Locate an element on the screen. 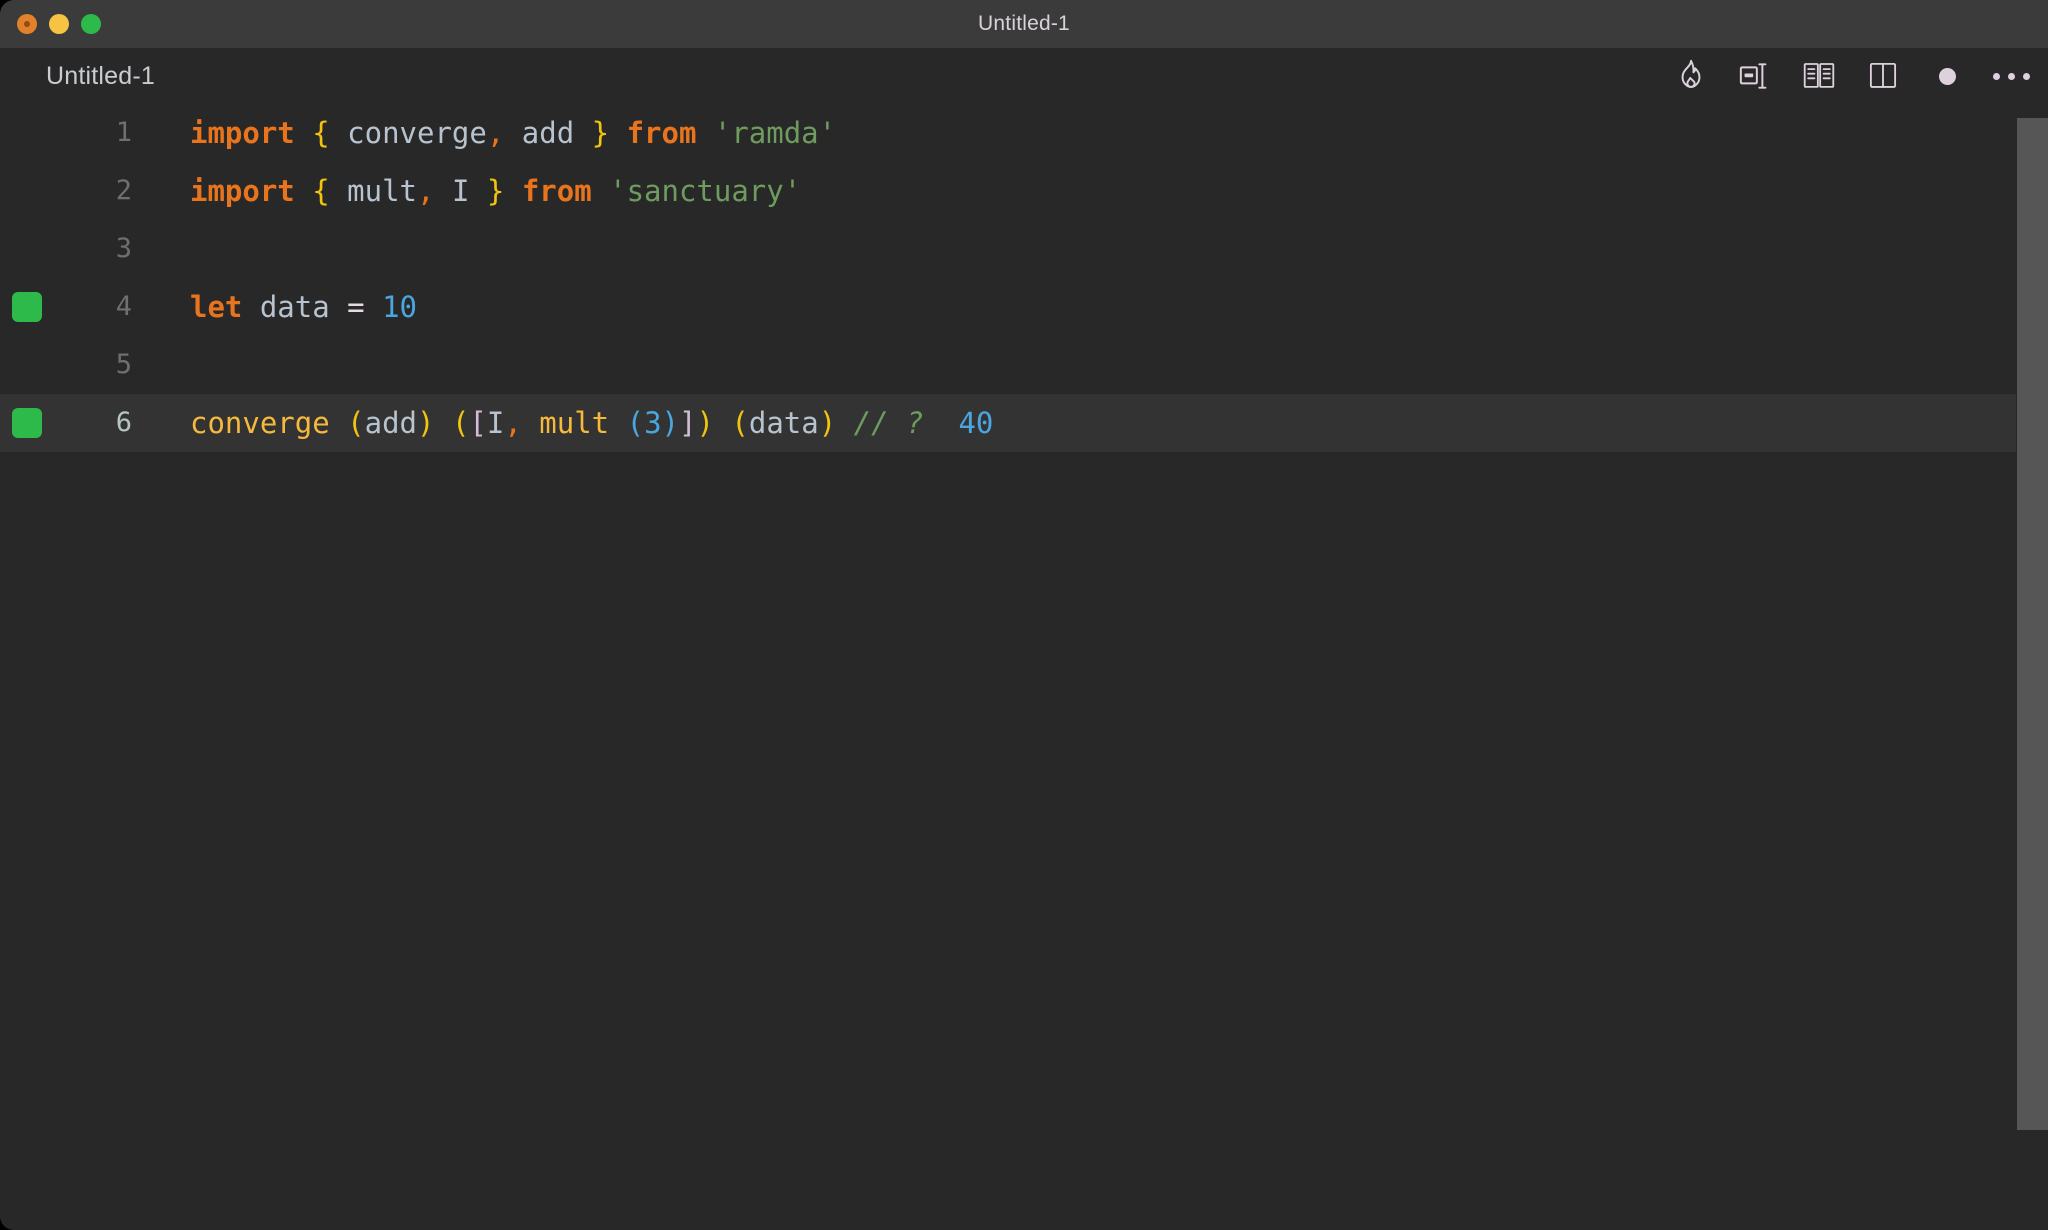 Image resolution: width=2048 pixels, height=1230 pixels. book-preview-icon is located at coordinates (1819, 76).